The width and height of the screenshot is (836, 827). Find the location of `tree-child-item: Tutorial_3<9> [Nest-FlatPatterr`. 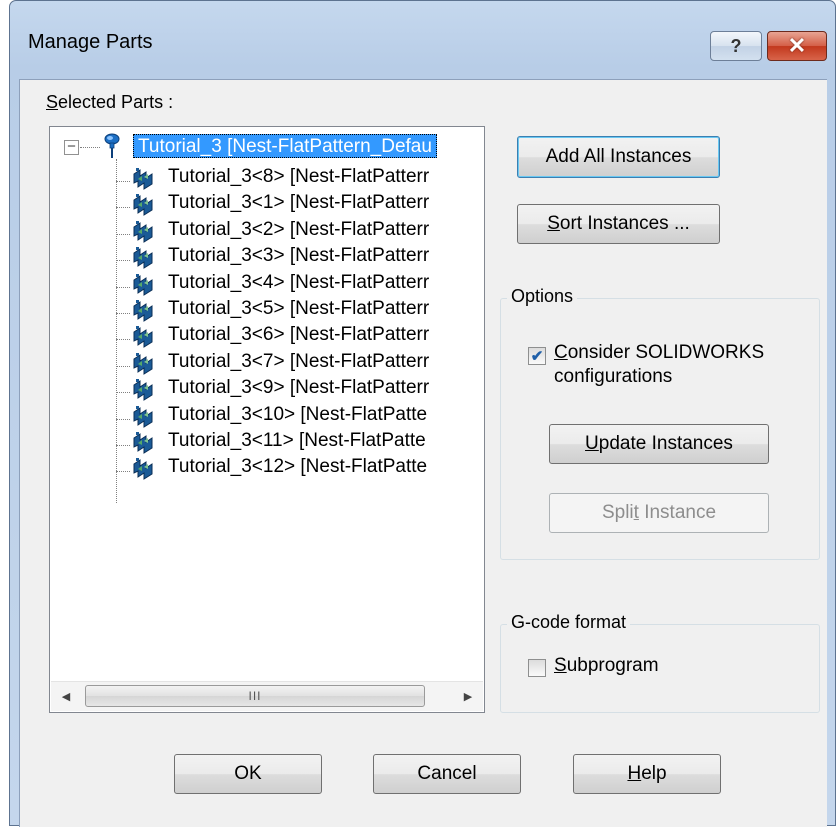

tree-child-item: Tutorial_3<9> [Nest-FlatPatterr is located at coordinates (267, 389).